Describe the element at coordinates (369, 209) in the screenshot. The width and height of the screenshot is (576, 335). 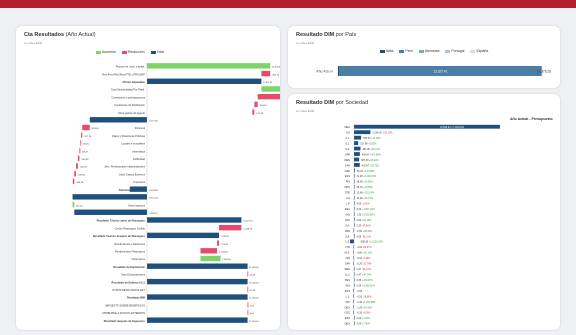
I see `variance-percent: +1.067,10%` at that location.